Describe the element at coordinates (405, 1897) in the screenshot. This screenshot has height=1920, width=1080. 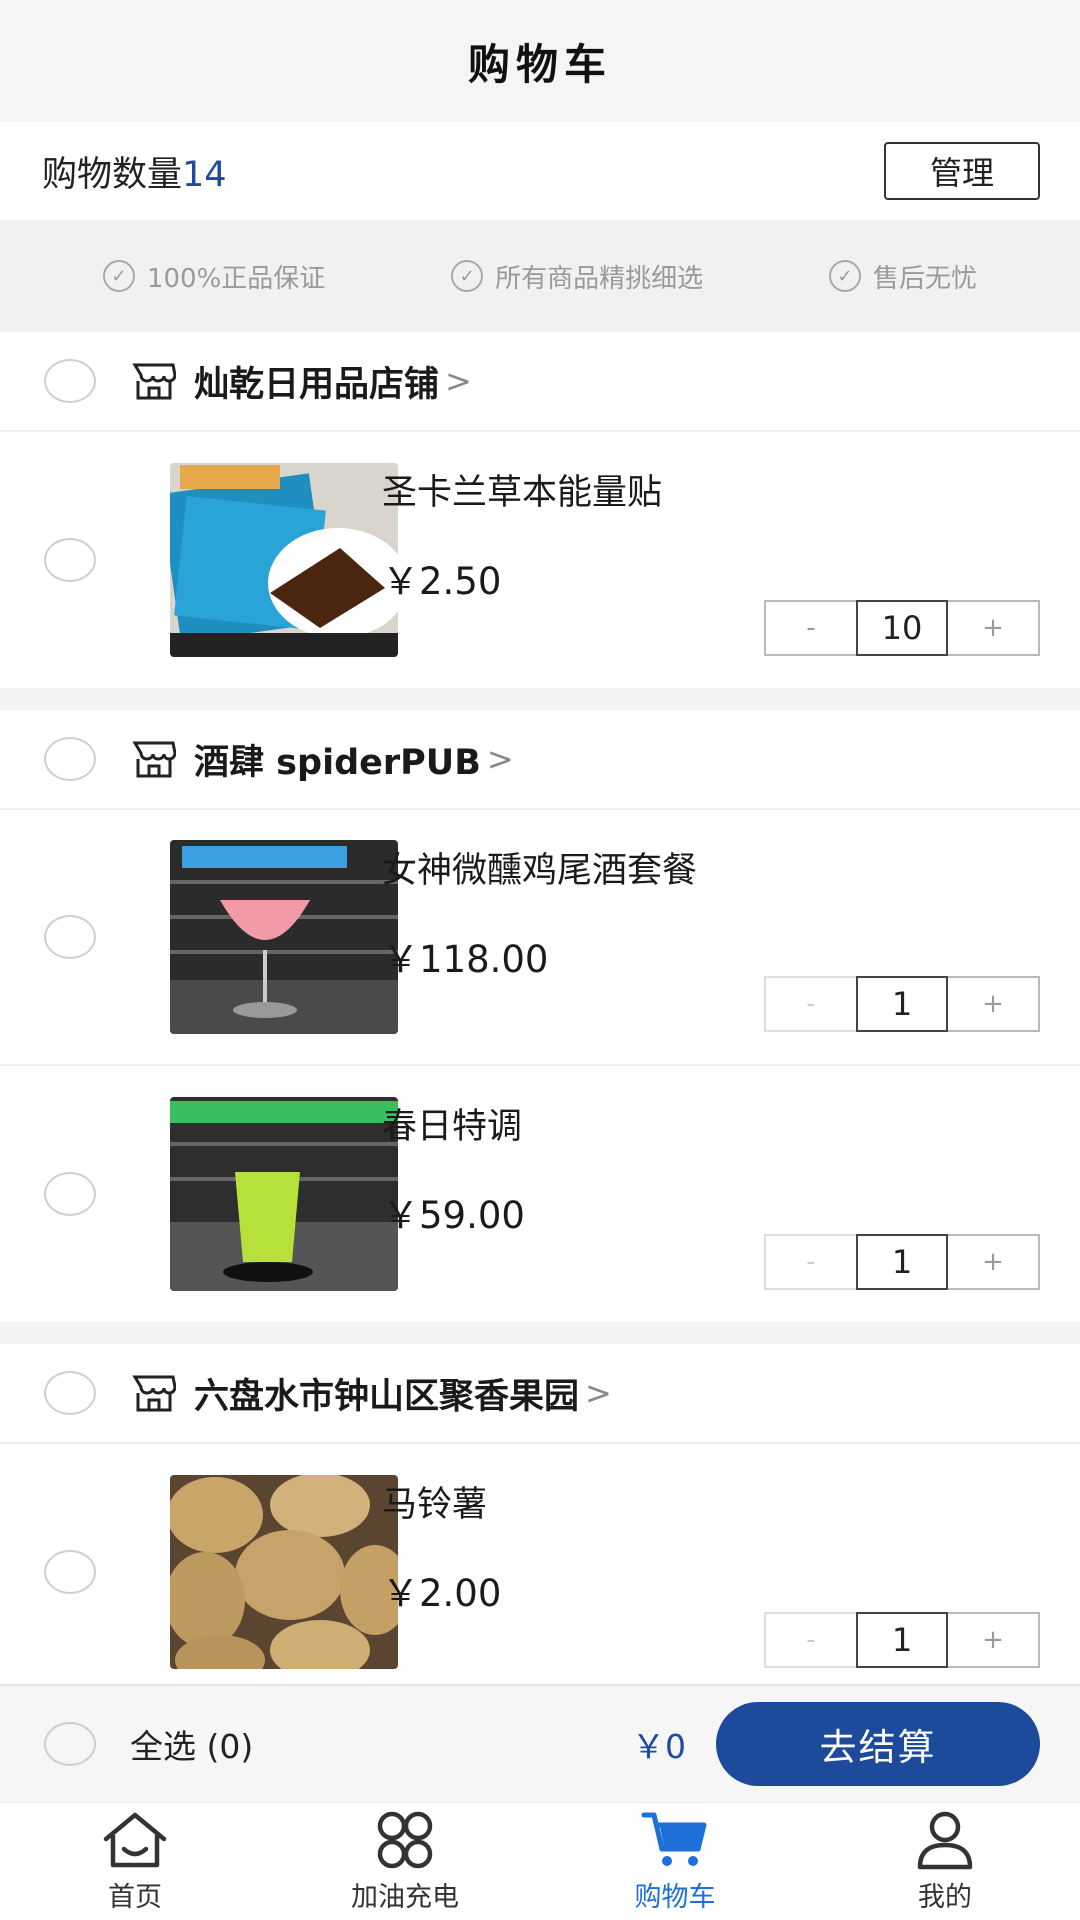
I see `tab-label: 加油充电` at that location.